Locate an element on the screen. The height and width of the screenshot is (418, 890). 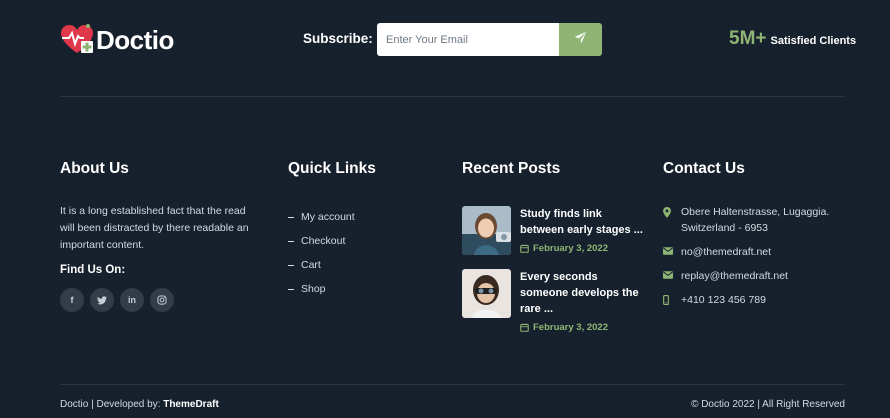
recent-posts-title: Recent Posts is located at coordinates (511, 168).